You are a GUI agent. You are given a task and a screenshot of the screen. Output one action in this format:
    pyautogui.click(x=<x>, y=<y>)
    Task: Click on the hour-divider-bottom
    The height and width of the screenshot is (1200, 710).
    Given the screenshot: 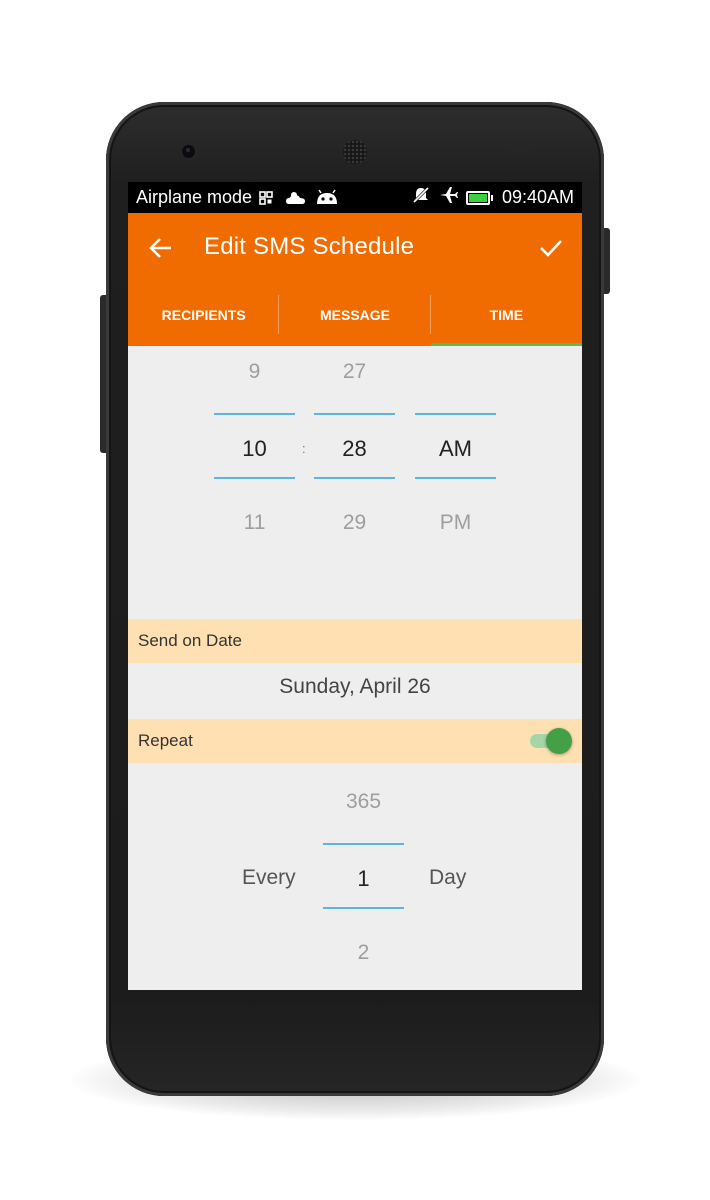 What is the action you would take?
    pyautogui.click(x=254, y=478)
    